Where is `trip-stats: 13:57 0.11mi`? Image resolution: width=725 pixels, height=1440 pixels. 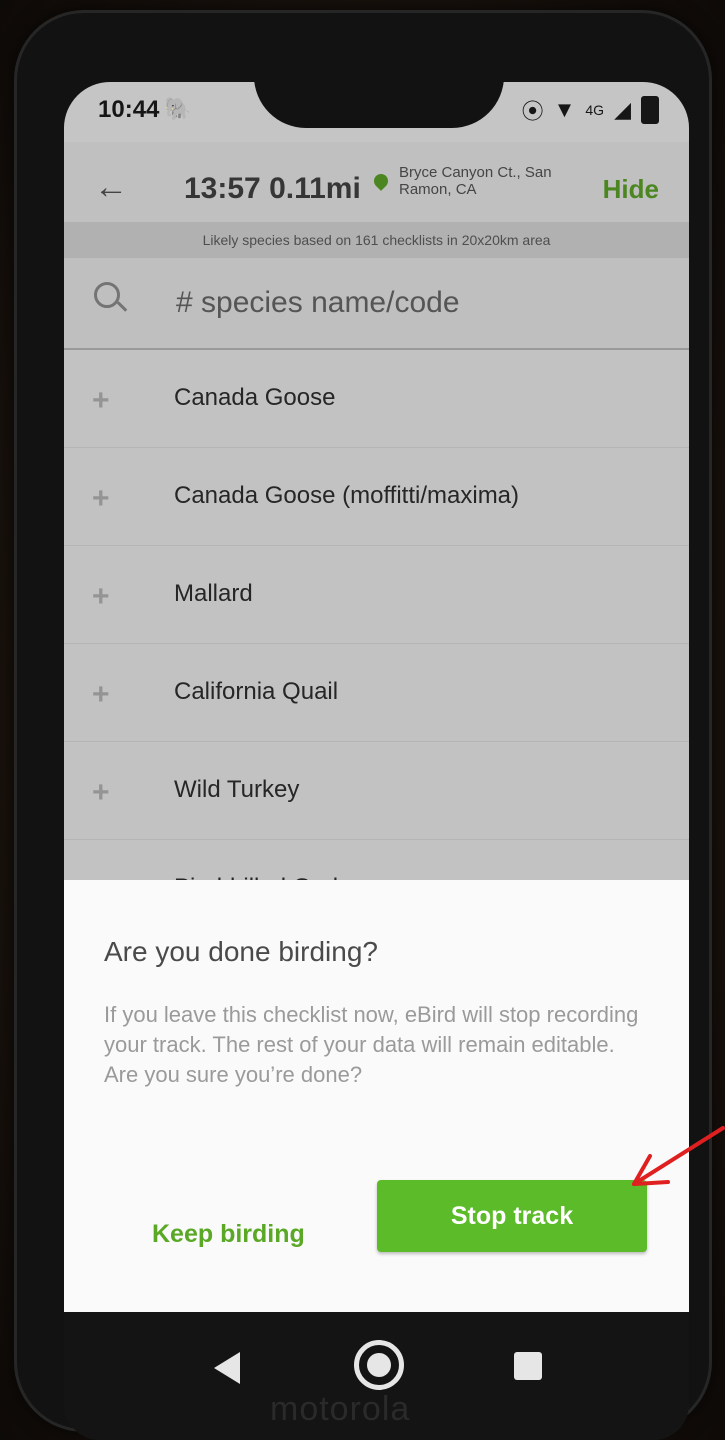 trip-stats: 13:57 0.11mi is located at coordinates (272, 188).